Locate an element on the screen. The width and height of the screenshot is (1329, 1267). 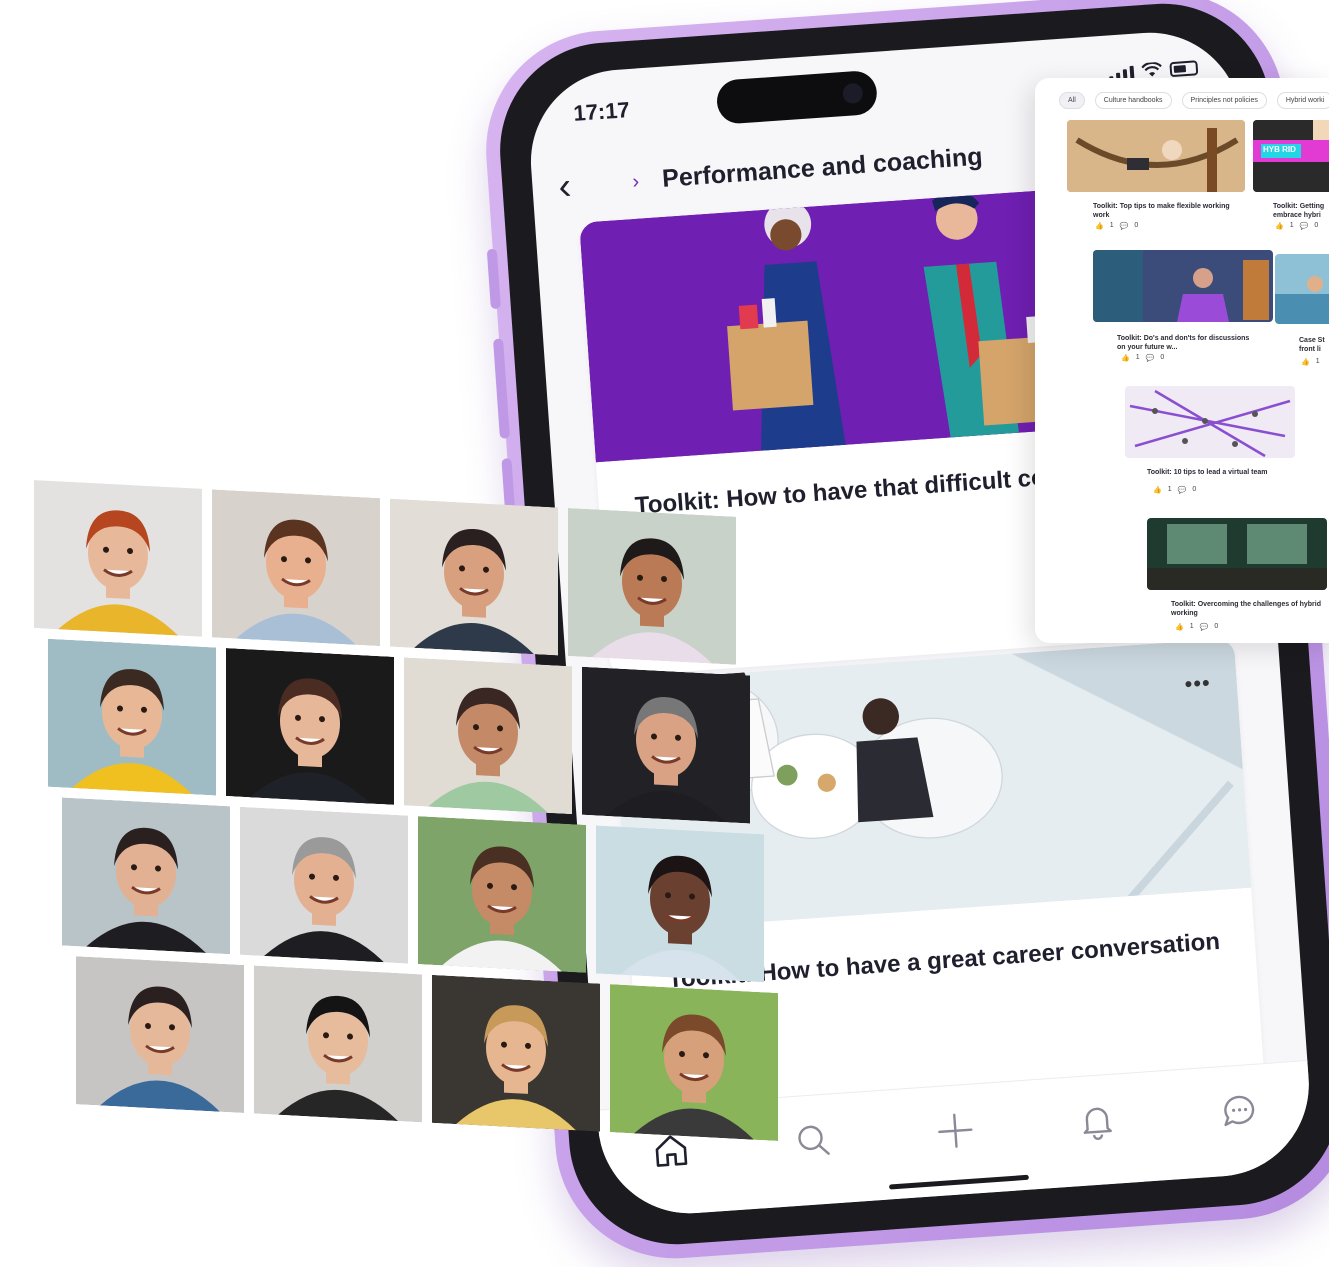
bell-icon is located at coordinates (1098, 1123).